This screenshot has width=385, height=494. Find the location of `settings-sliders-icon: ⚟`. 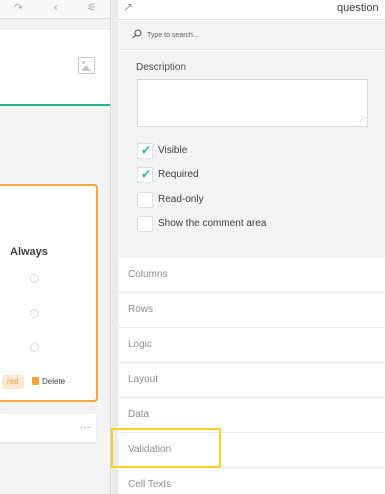

settings-sliders-icon: ⚟ is located at coordinates (92, 8).